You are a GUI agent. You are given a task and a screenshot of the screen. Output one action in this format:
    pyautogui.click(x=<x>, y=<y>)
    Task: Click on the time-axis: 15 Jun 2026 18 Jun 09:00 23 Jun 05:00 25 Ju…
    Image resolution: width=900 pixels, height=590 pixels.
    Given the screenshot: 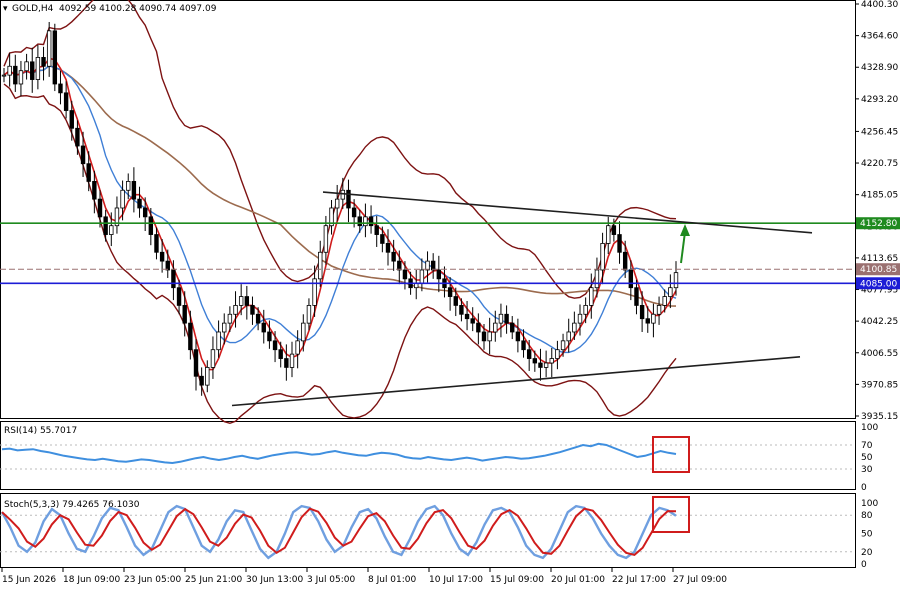 What is the action you would take?
    pyautogui.click(x=364, y=576)
    